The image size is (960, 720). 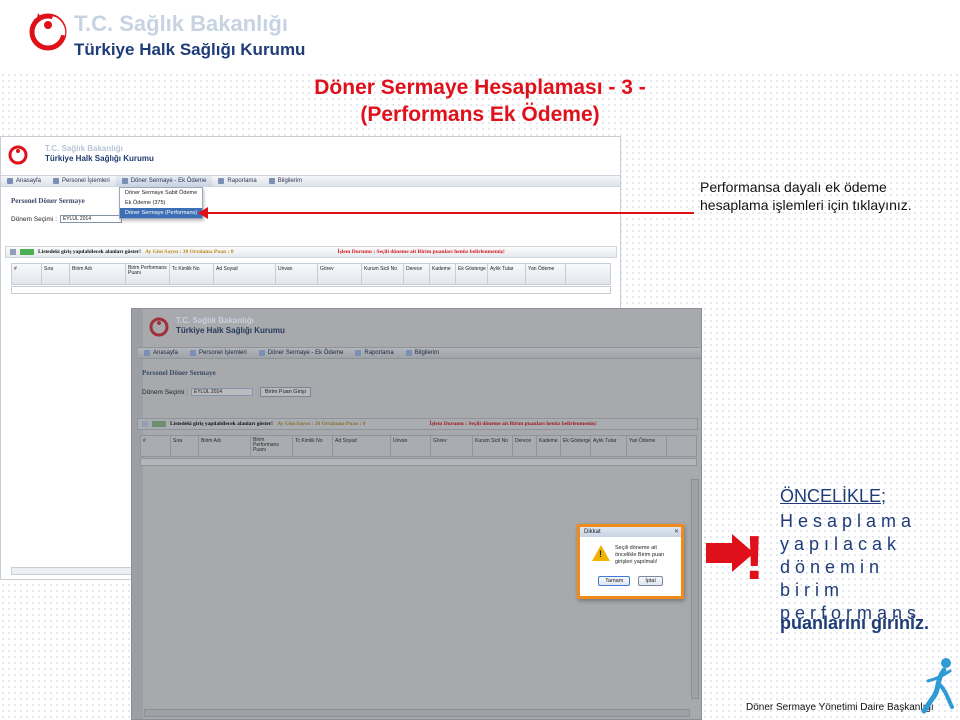 What do you see at coordinates (161, 203) in the screenshot?
I see `menu-item-ek-odeme: Ek Ödeme (375)` at bounding box center [161, 203].